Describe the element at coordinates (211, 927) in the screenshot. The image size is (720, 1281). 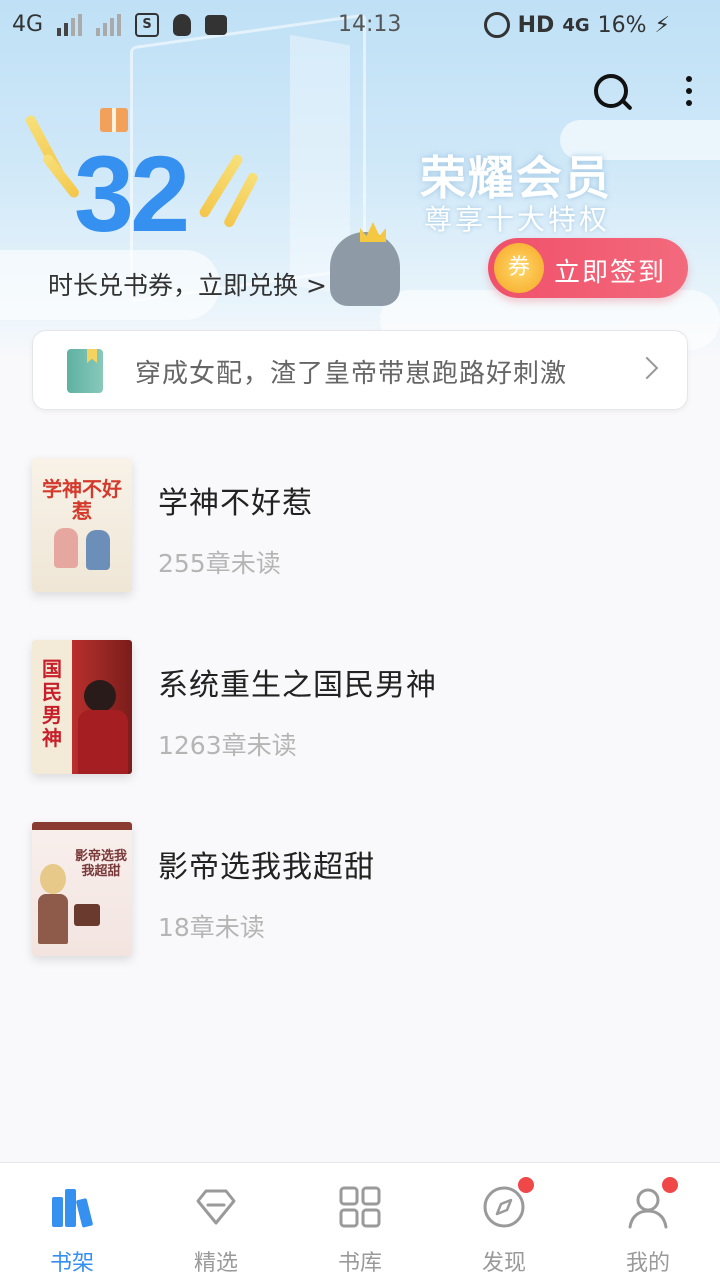
I see `book-unread-count: 18章未读` at that location.